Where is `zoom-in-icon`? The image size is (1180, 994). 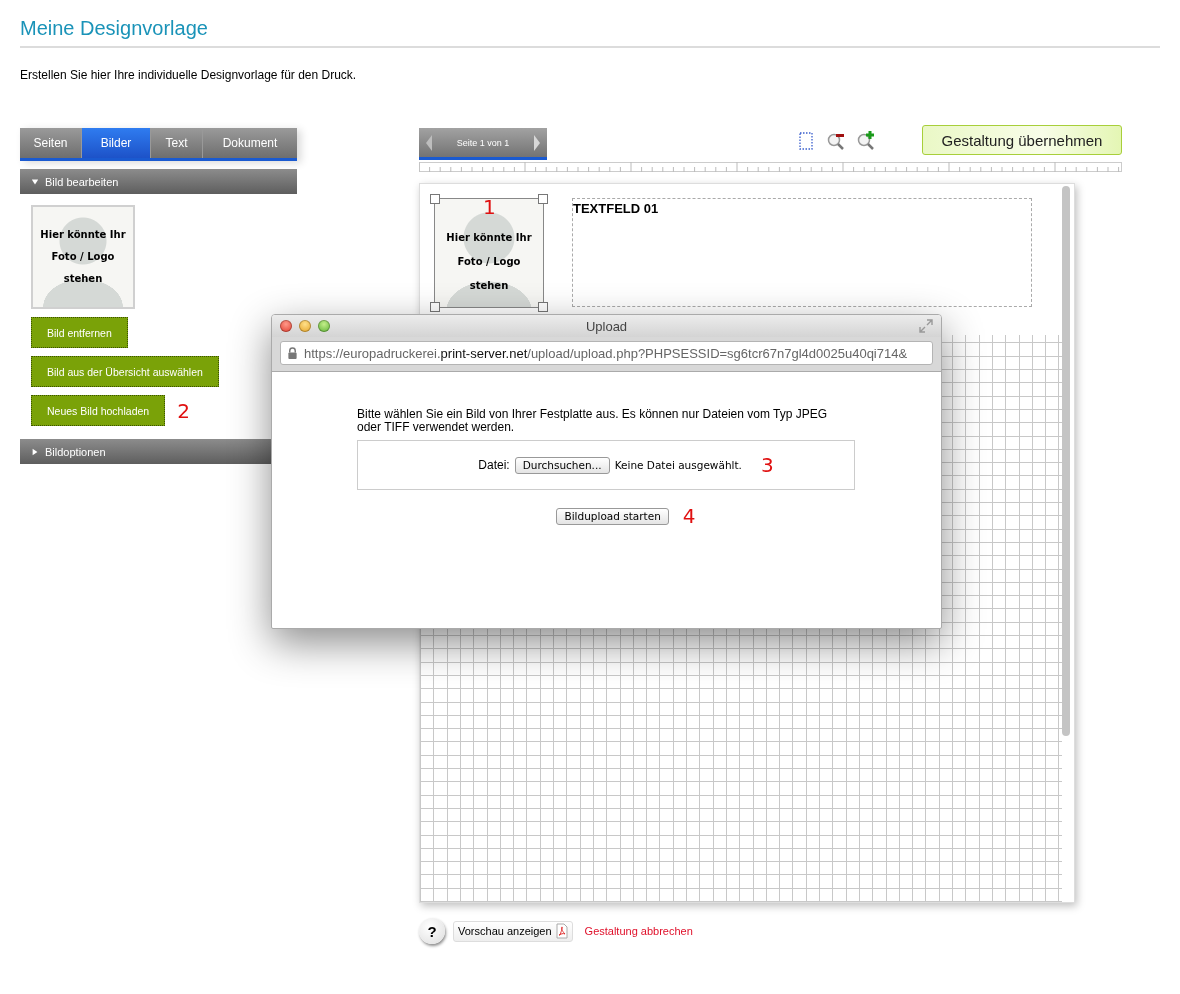
zoom-in-icon is located at coordinates (866, 141).